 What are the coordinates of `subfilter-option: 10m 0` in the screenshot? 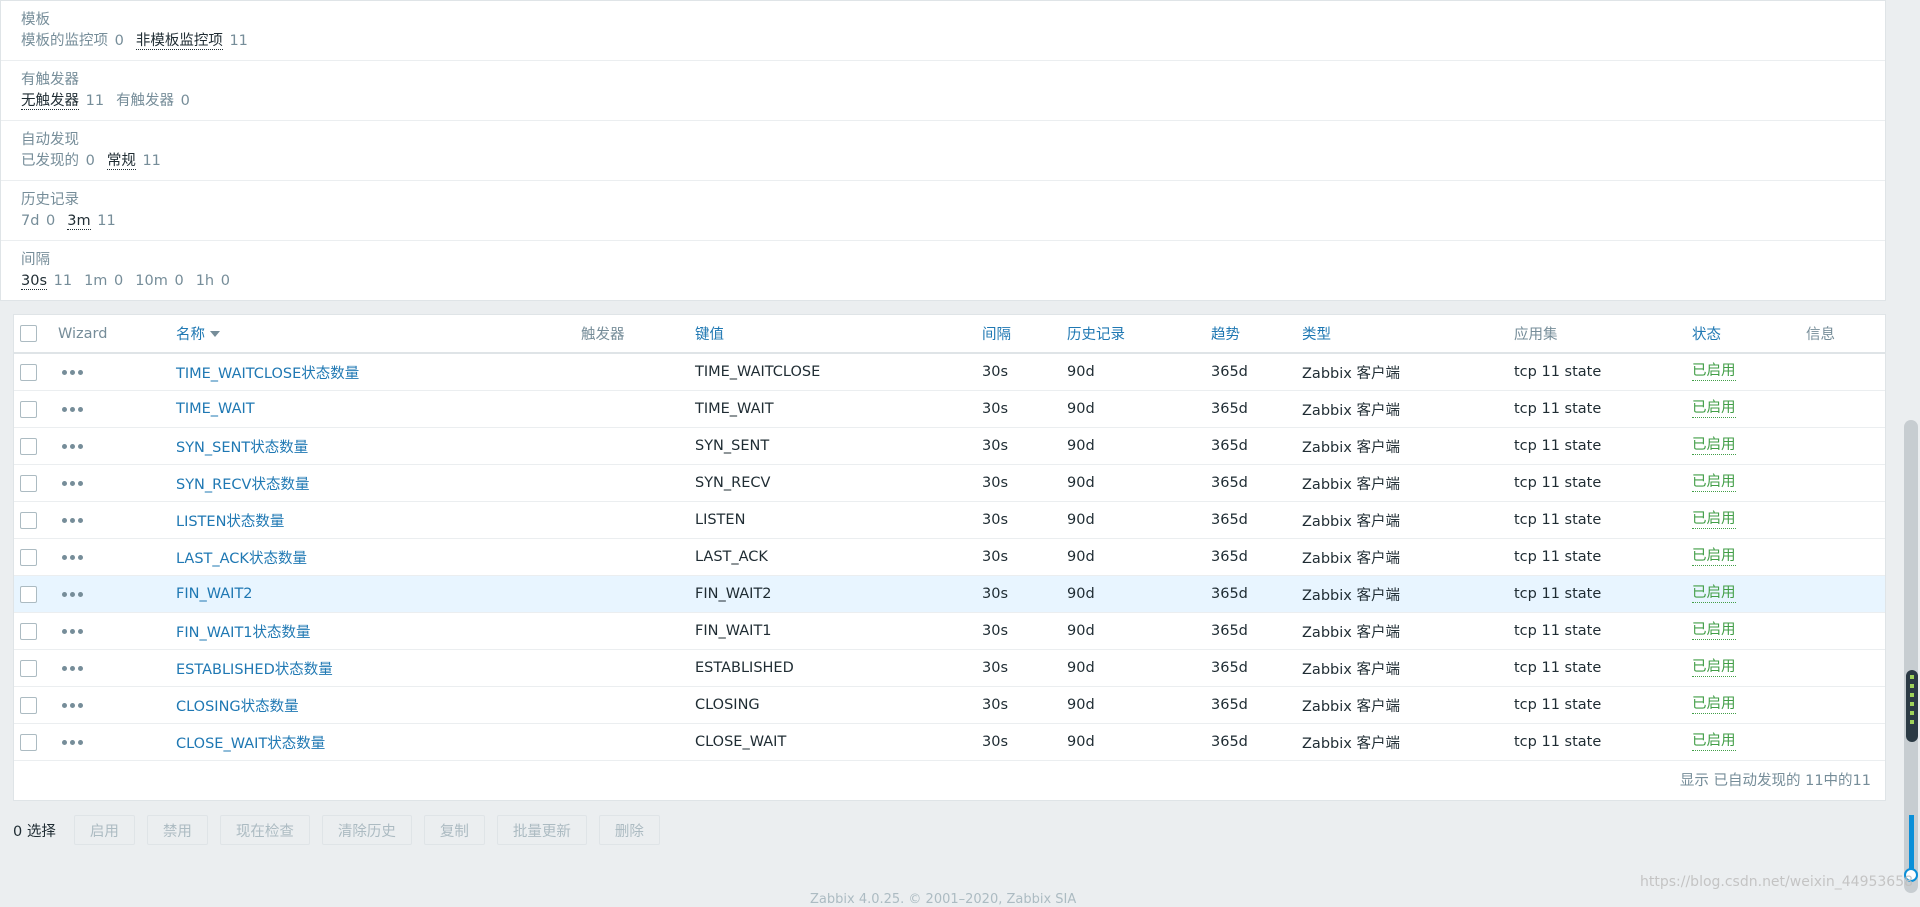 It's located at (159, 281).